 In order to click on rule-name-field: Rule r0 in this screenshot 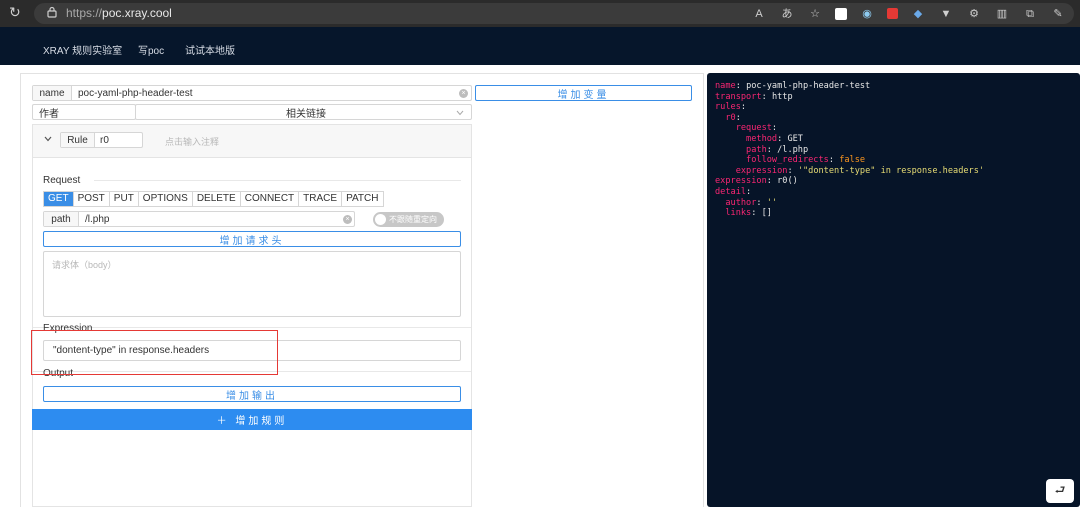, I will do `click(101, 140)`.